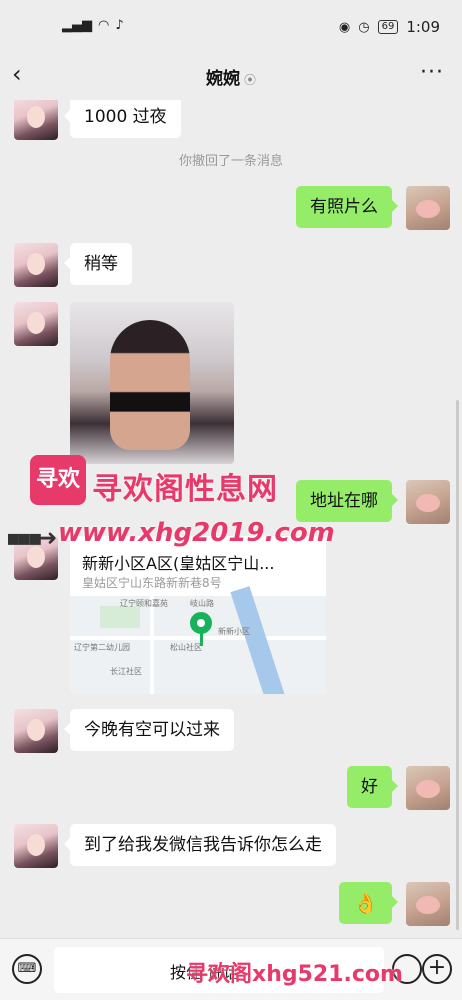  Describe the element at coordinates (372, 787) in the screenshot. I see `message-bubble: 好` at that location.